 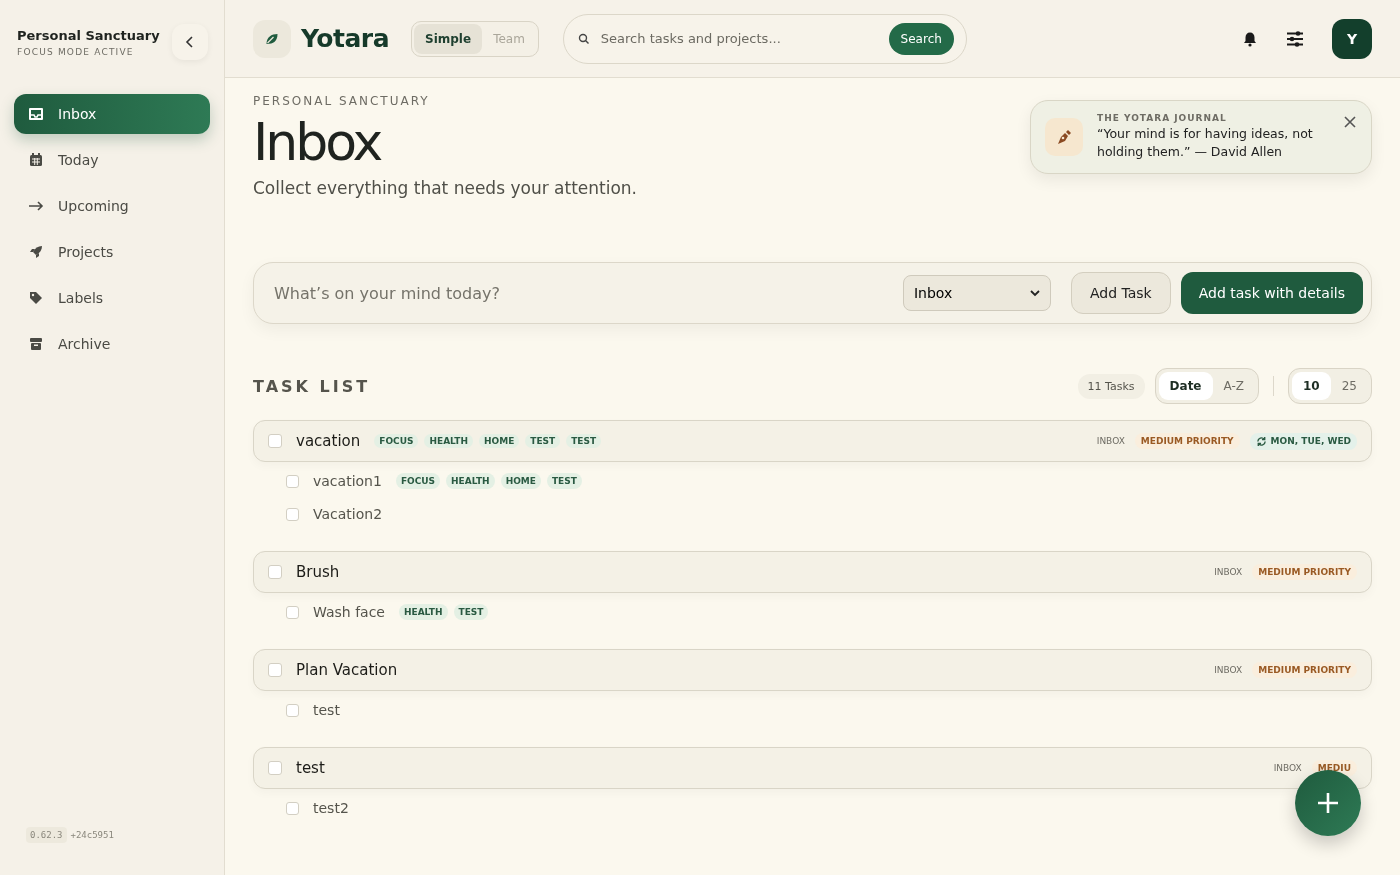 What do you see at coordinates (326, 710) in the screenshot?
I see `subtask-title: test` at bounding box center [326, 710].